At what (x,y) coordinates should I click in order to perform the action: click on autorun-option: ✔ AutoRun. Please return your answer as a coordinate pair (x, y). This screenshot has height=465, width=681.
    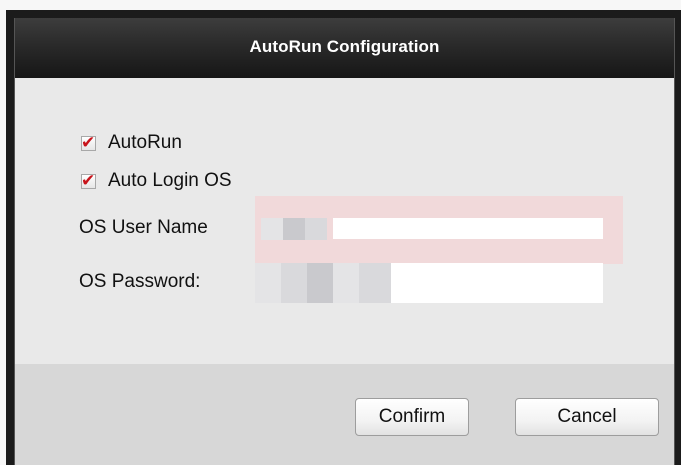
    Looking at the image, I should click on (131, 143).